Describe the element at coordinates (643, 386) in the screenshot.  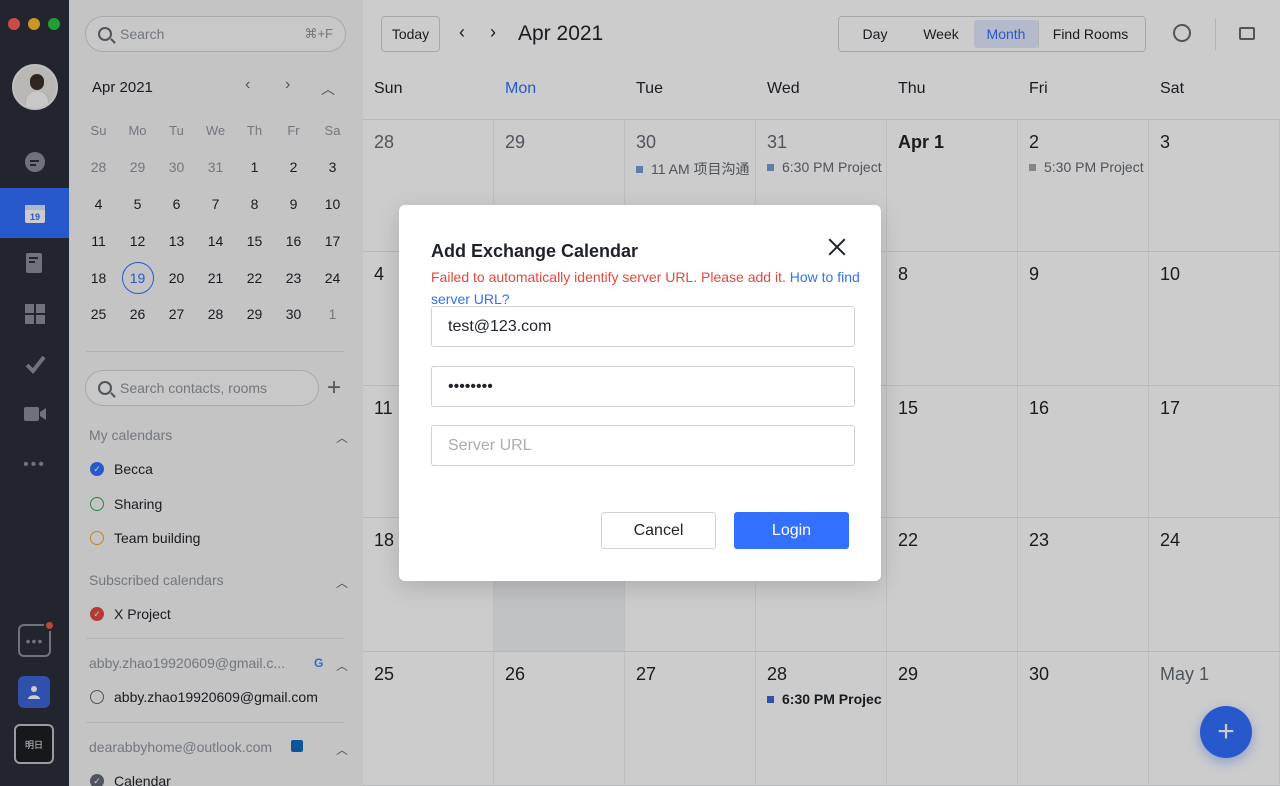
I see `password-field` at that location.